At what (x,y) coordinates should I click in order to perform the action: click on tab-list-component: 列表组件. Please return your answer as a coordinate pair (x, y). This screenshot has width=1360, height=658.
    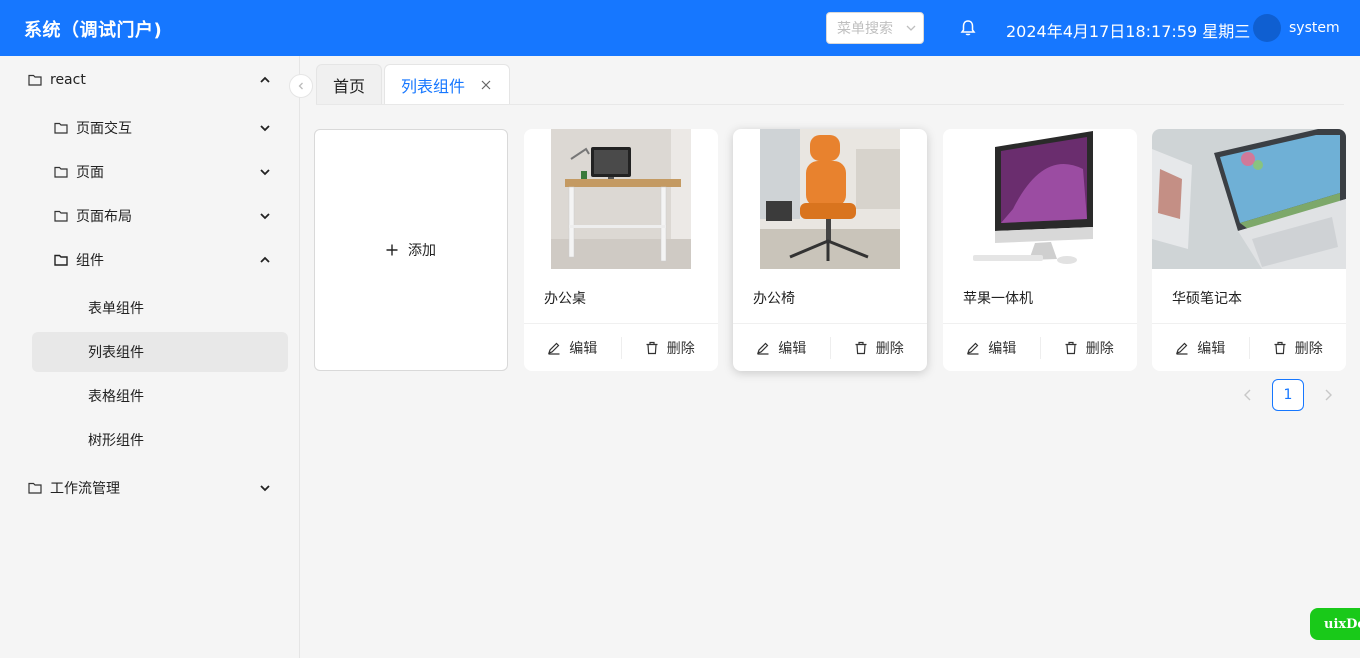
    Looking at the image, I should click on (447, 84).